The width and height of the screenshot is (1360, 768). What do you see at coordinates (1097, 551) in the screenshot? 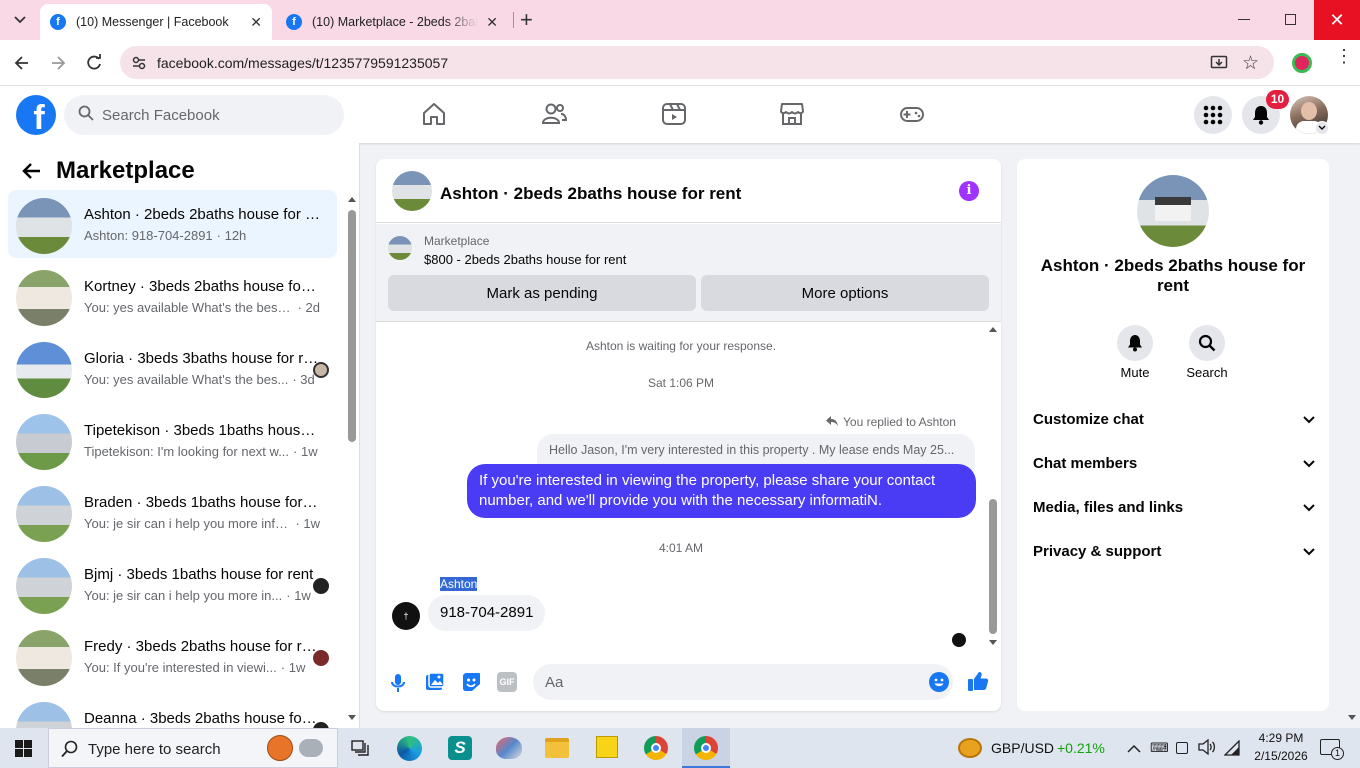
I see `section-label: Privacy & support` at bounding box center [1097, 551].